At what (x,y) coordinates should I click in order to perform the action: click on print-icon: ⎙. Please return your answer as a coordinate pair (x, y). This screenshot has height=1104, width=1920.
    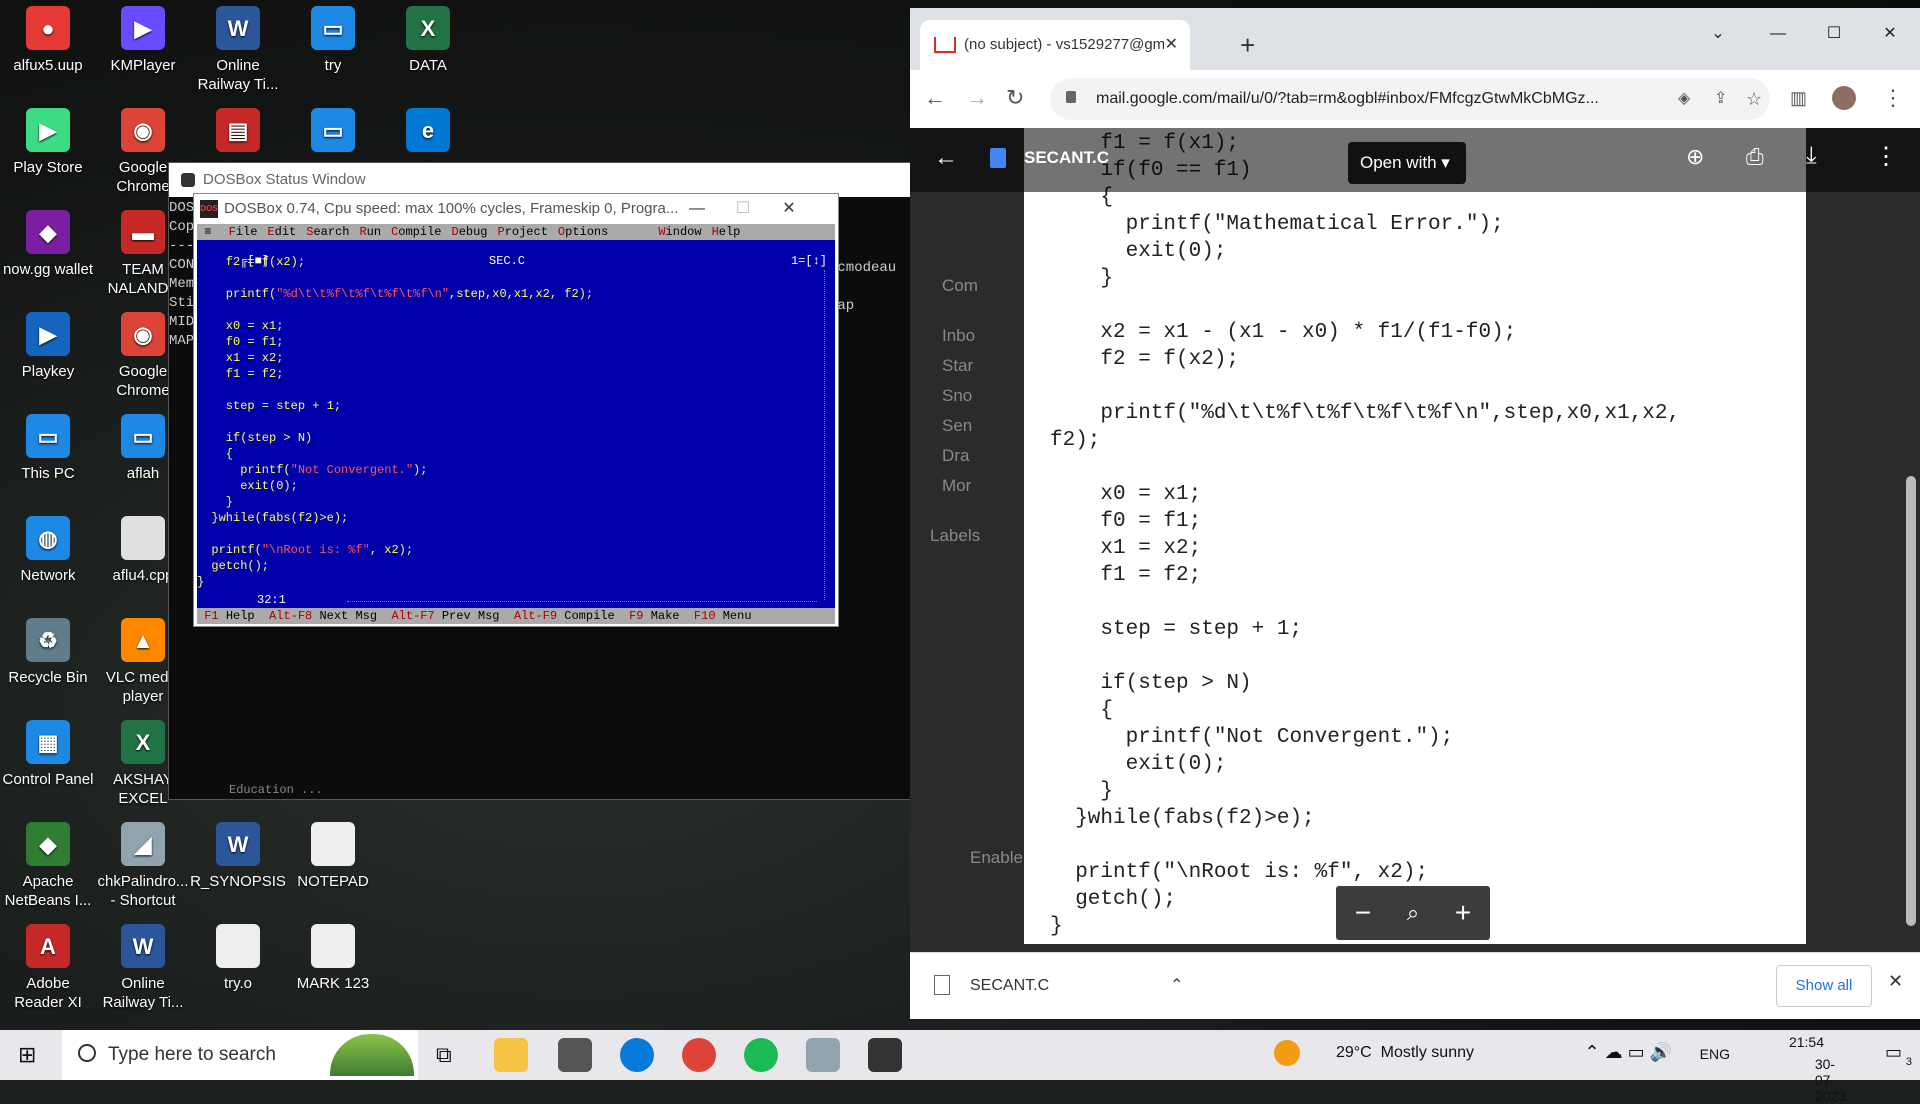
    Looking at the image, I should click on (1755, 157).